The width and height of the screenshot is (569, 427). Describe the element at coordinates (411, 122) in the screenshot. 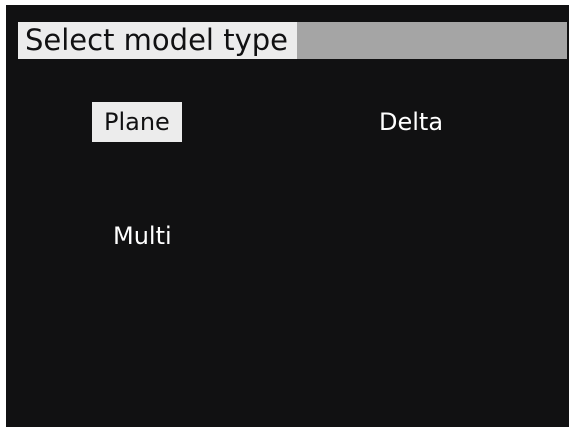

I see `model-option-delta: Delta` at that location.